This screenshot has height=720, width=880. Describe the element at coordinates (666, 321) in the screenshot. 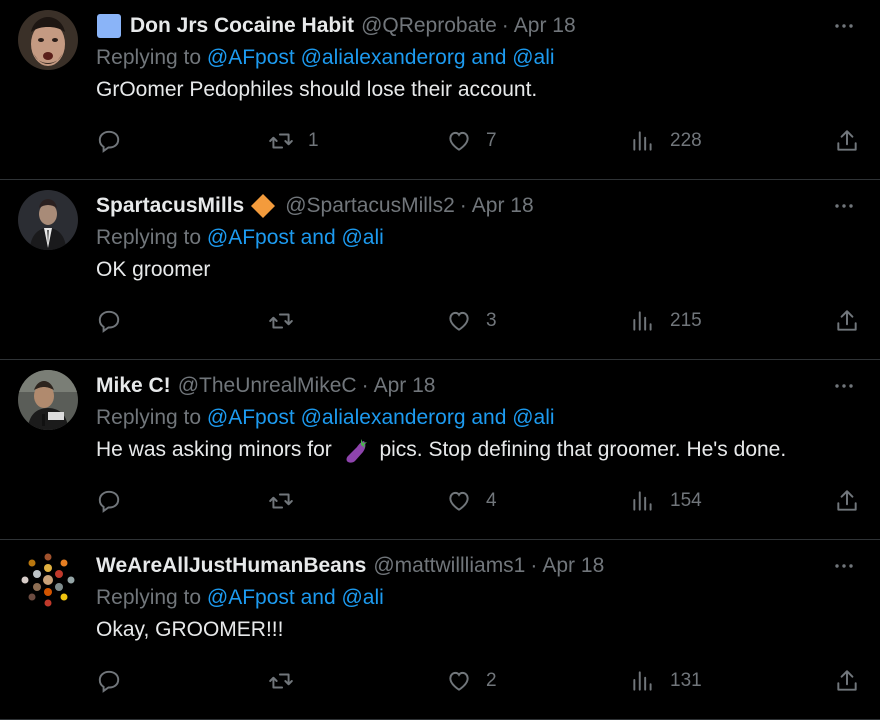

I see `views-button: 215` at that location.